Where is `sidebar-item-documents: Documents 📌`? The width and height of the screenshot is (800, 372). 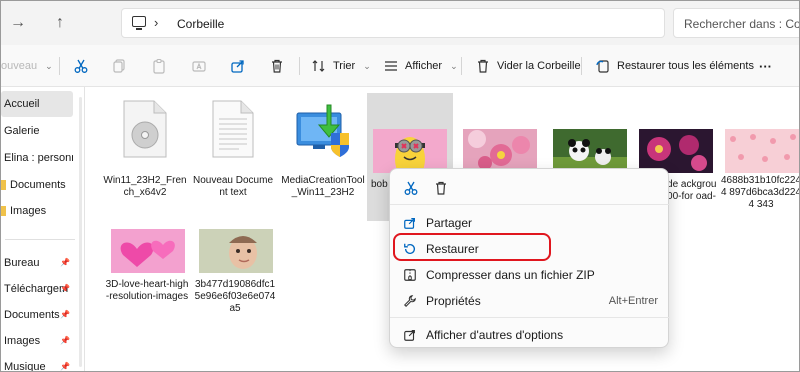 sidebar-item-documents: Documents 📌 is located at coordinates (37, 315).